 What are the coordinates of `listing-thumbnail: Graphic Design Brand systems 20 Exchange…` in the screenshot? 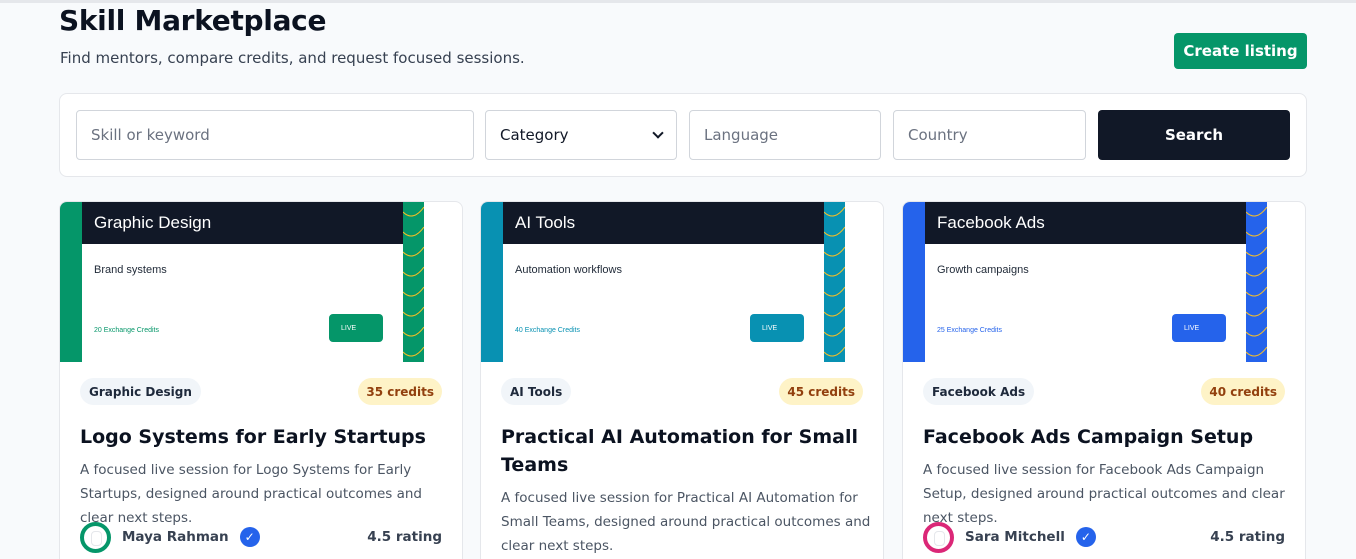 It's located at (242, 282).